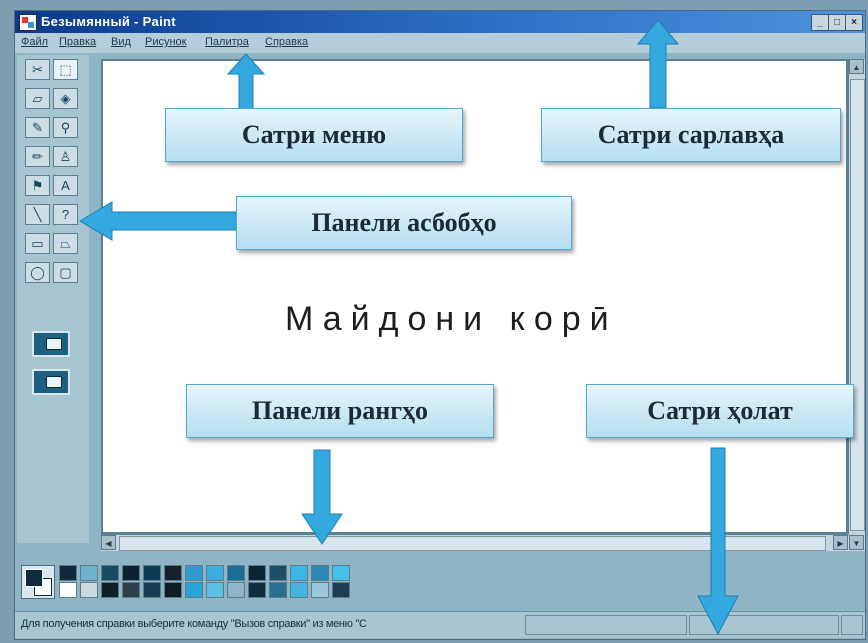 The width and height of the screenshot is (868, 643). What do you see at coordinates (856, 542) in the screenshot?
I see `scroll-down-icon: ▼` at bounding box center [856, 542].